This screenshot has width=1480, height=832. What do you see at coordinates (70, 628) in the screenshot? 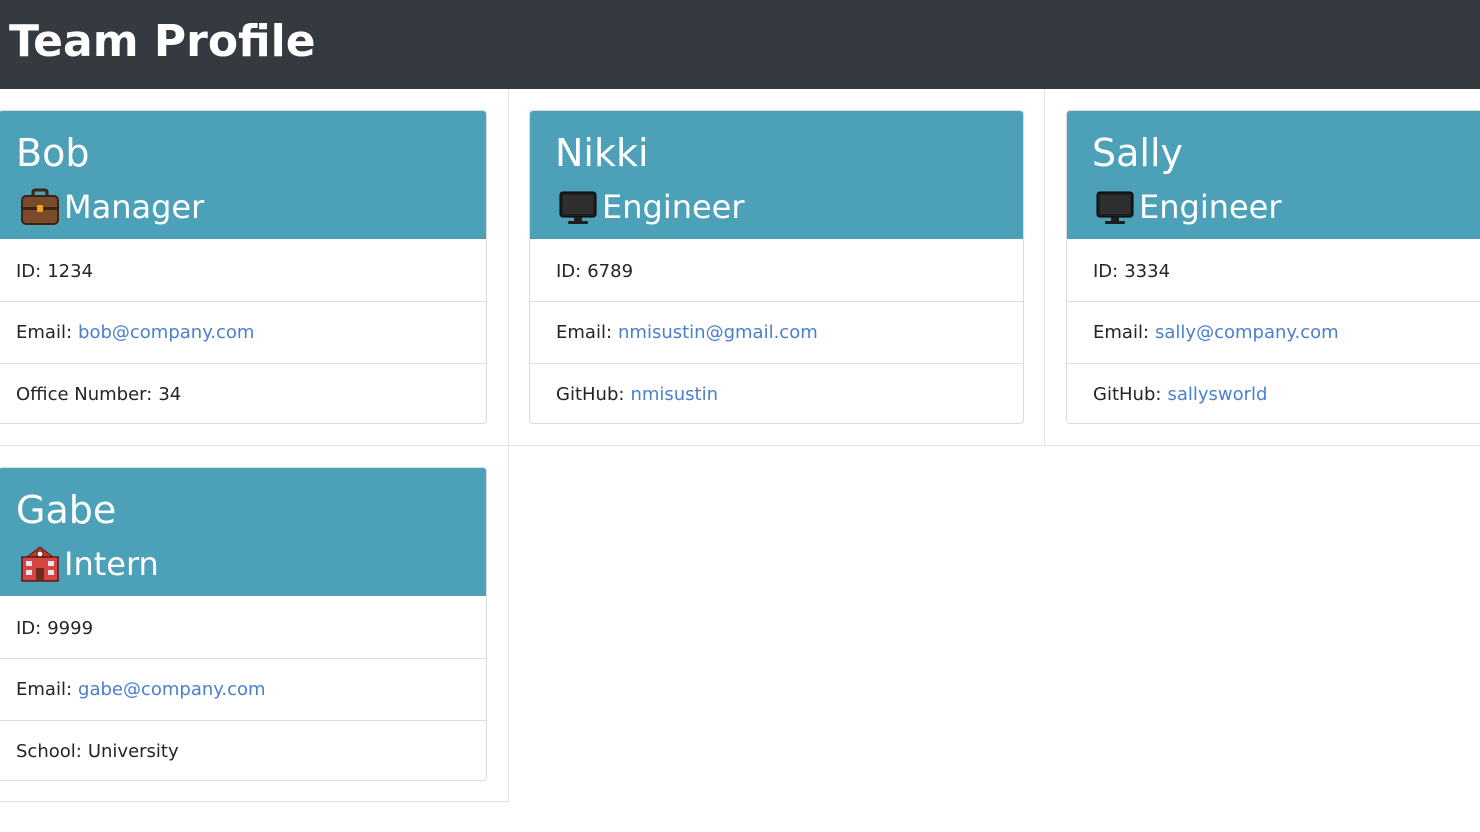
I see `id-value: 9999` at bounding box center [70, 628].